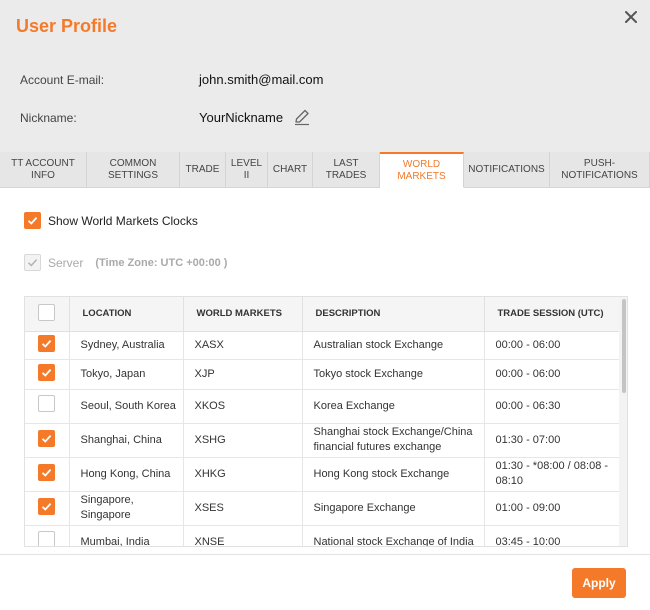 The width and height of the screenshot is (650, 610). I want to click on nickname-label: Nickname:, so click(48, 118).